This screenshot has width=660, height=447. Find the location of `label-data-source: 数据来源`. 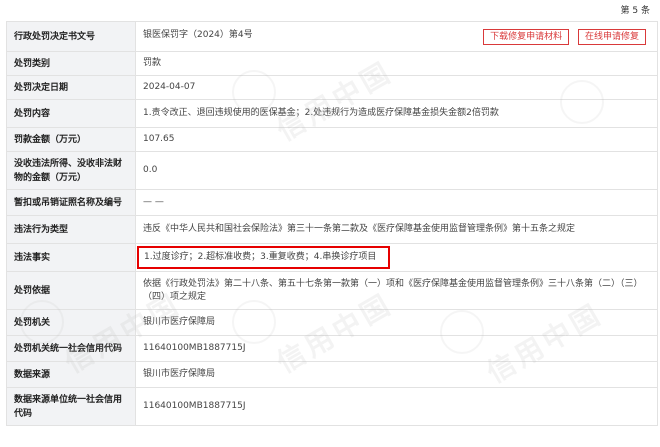

label-data-source: 数据来源 is located at coordinates (71, 374).